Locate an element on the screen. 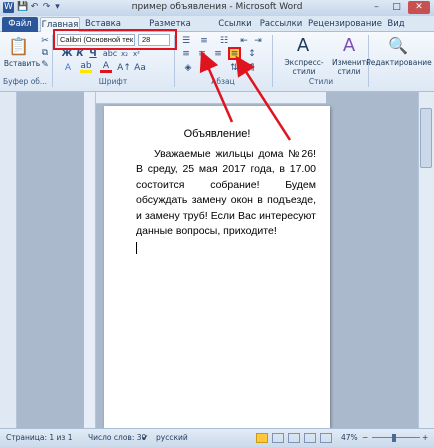  word-count: Число слов: 30 is located at coordinates (117, 437).